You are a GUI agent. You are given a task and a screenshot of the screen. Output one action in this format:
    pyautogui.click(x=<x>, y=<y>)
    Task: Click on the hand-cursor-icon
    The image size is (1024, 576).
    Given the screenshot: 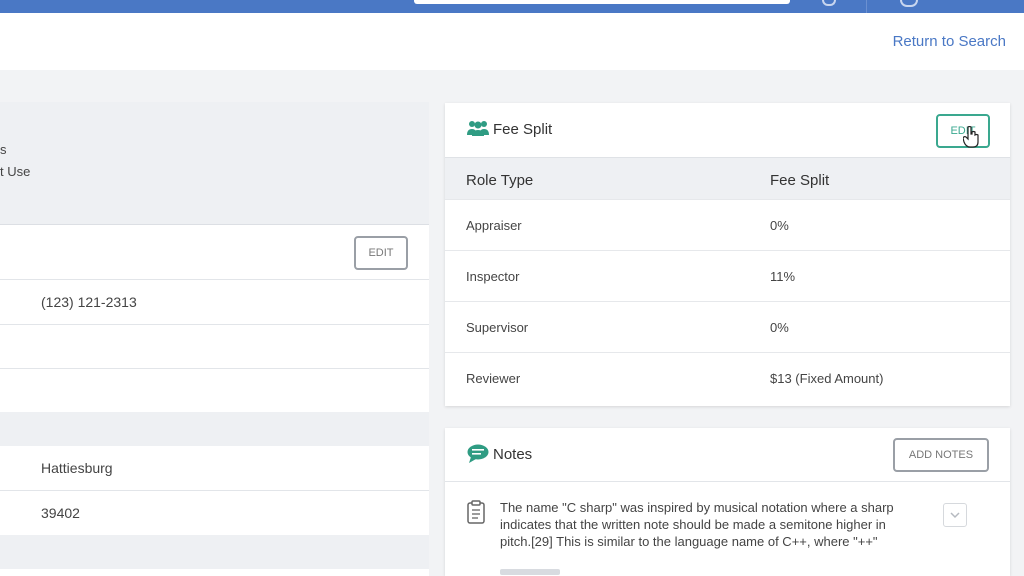 What is the action you would take?
    pyautogui.click(x=971, y=137)
    